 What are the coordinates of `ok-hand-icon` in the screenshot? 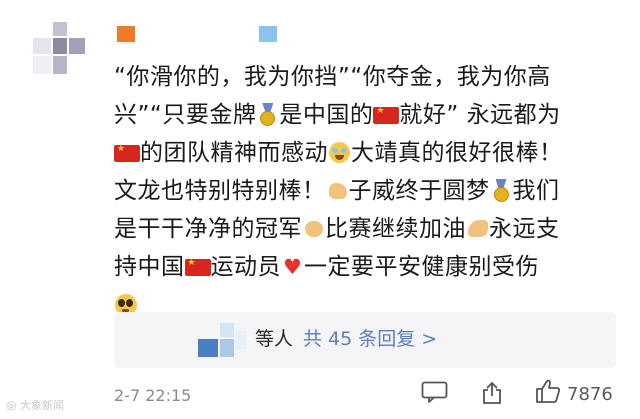 It's located at (337, 190).